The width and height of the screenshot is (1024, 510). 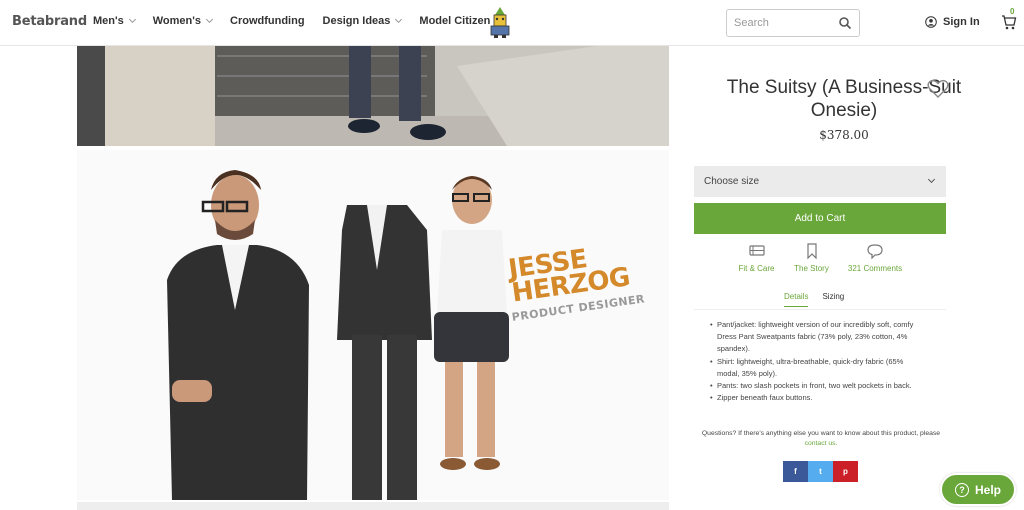 I want to click on nav-model-citizen-label: Model Citizen, so click(x=455, y=21).